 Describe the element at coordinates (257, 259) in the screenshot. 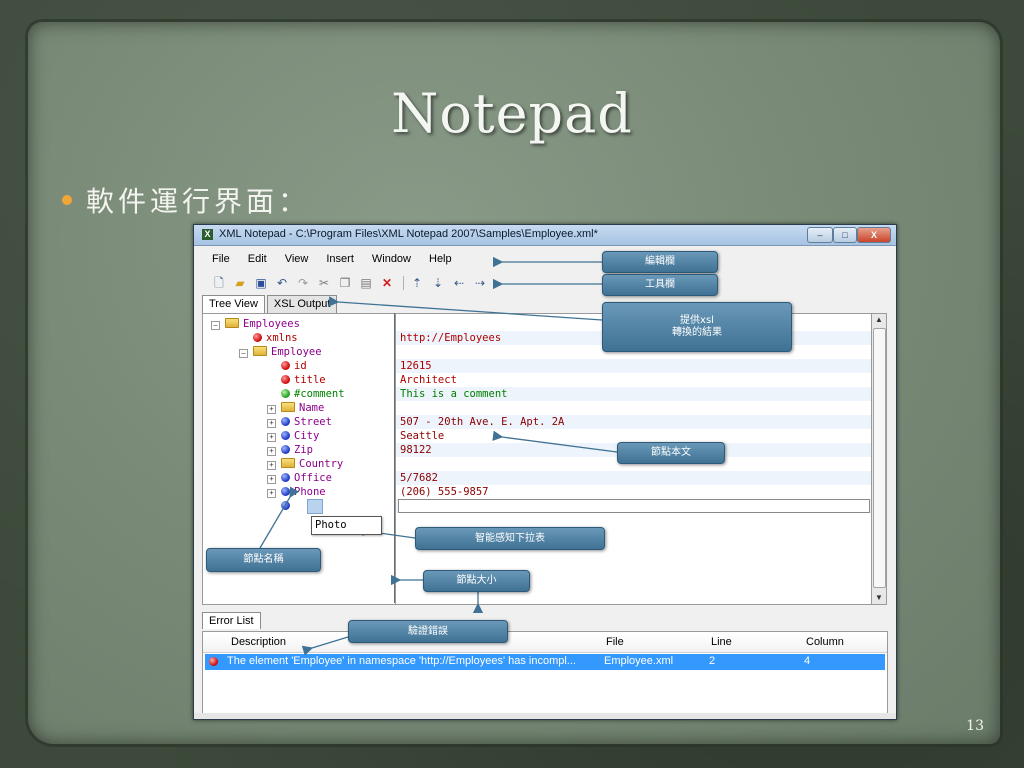

I see `menu-edit: Edit` at that location.